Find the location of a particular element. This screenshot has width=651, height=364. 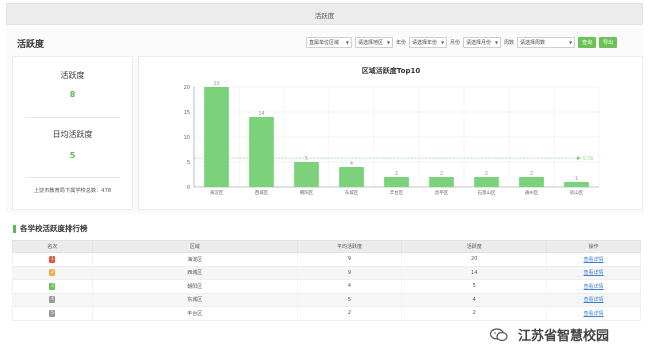

tab-activity: 活跃度 is located at coordinates (324, 15).